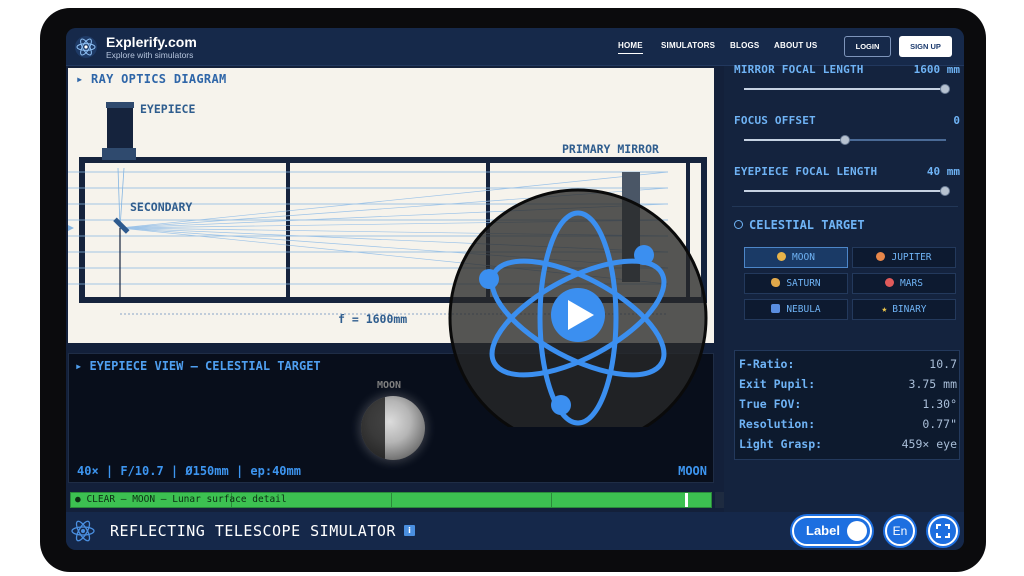 The height and width of the screenshot is (576, 1024). What do you see at coordinates (578, 305) in the screenshot?
I see `video-play-overlay` at bounding box center [578, 305].